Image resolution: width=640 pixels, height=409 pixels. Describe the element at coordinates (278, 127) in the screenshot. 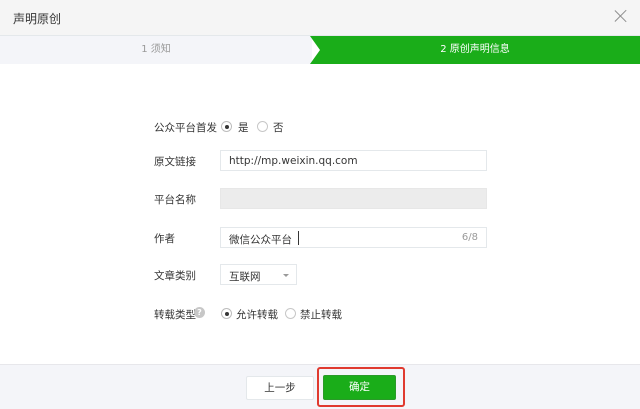

I see `first-publish-no-label: 否` at that location.